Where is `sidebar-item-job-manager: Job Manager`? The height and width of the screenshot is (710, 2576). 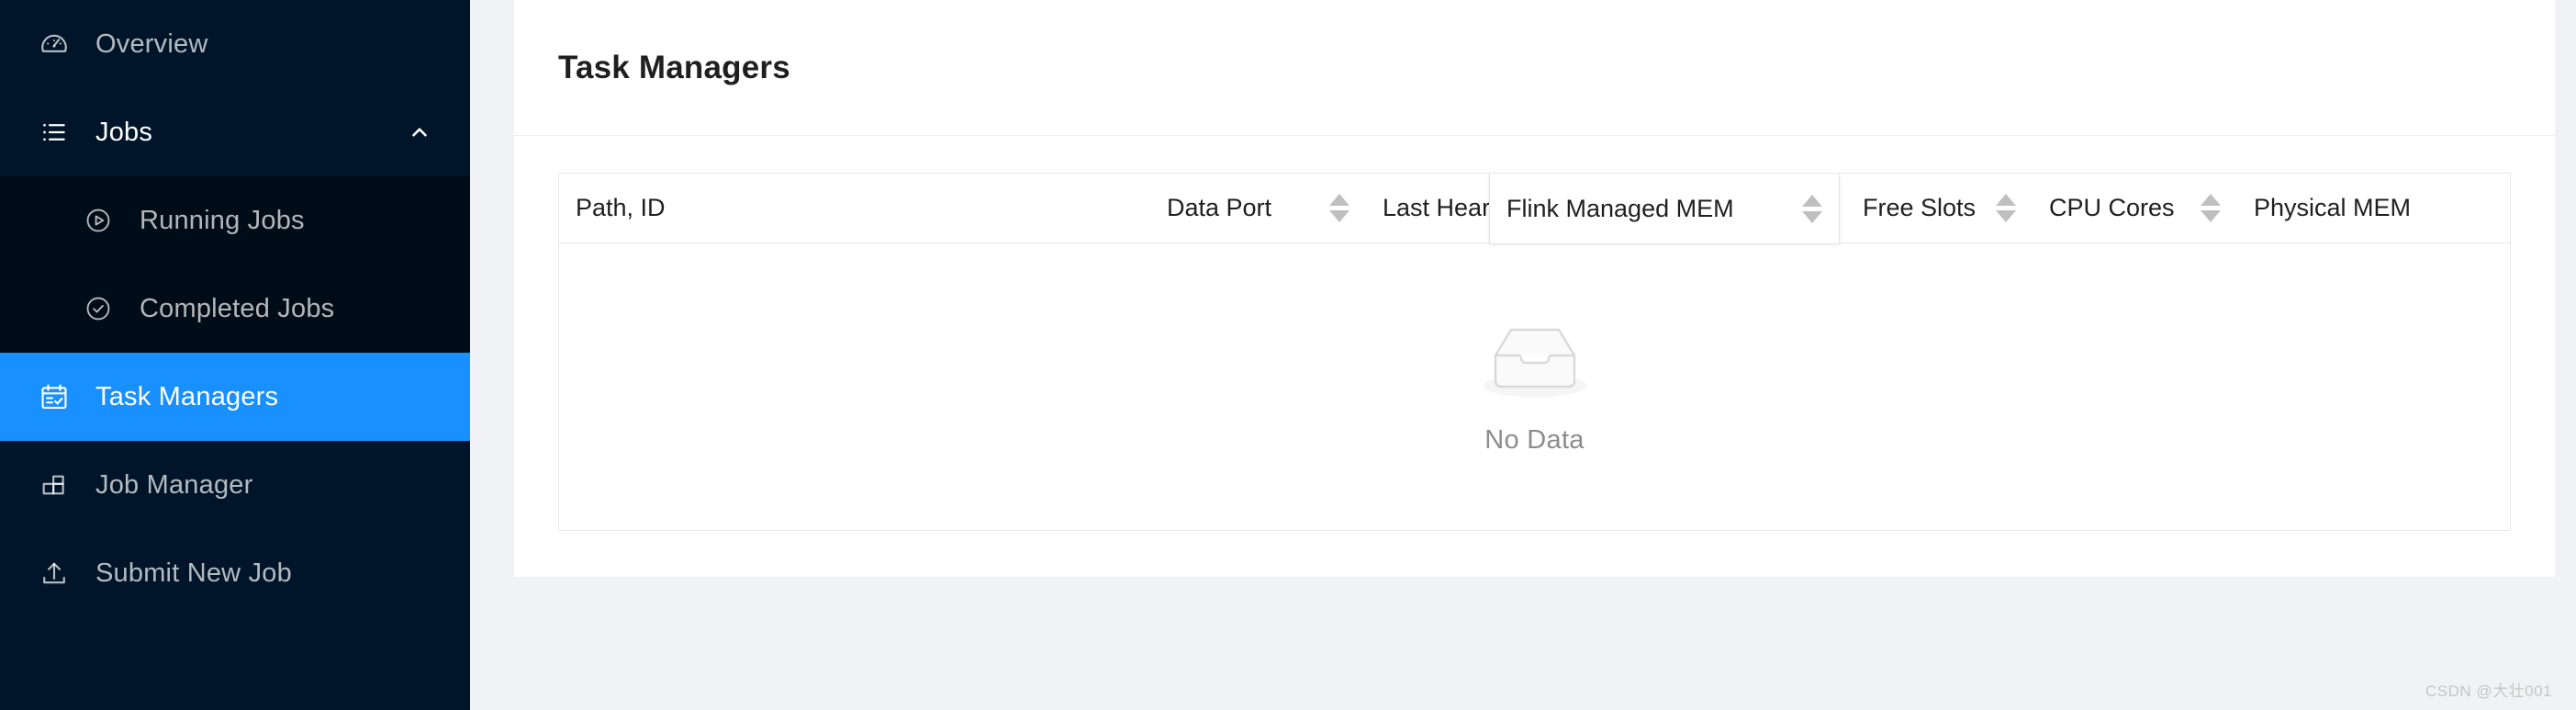 sidebar-item-job-manager: Job Manager is located at coordinates (235, 485).